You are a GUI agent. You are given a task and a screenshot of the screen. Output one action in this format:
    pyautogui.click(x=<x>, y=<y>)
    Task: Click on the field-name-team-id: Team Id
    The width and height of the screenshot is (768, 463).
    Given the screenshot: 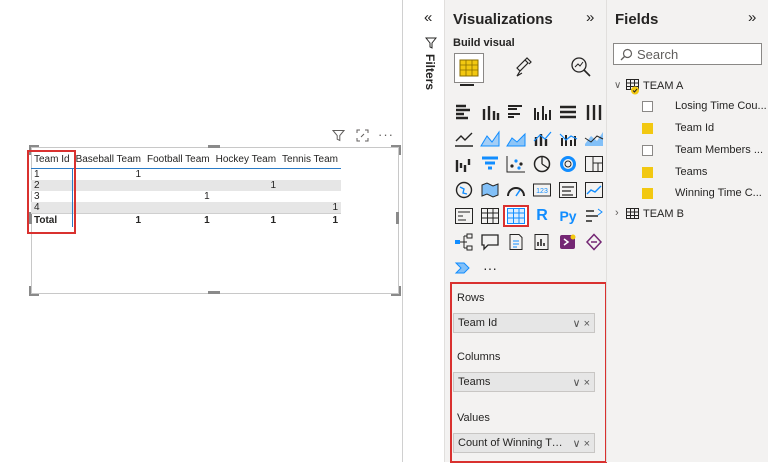 What is the action you would take?
    pyautogui.click(x=694, y=128)
    